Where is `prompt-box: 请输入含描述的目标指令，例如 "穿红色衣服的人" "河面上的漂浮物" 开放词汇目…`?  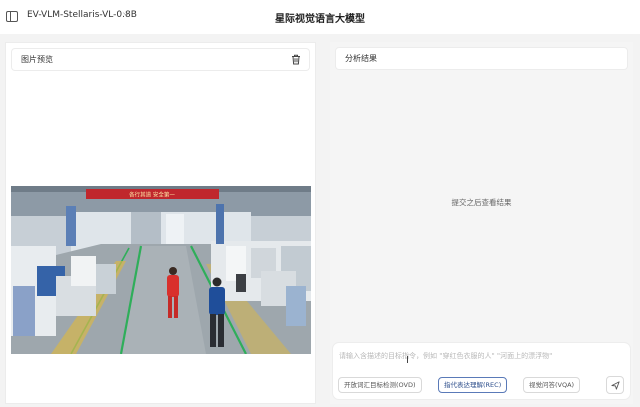 prompt-box: 请输入含描述的目标指令，例如 "穿红色衣服的人" "河面上的漂浮物" 开放词汇目… is located at coordinates (481, 371).